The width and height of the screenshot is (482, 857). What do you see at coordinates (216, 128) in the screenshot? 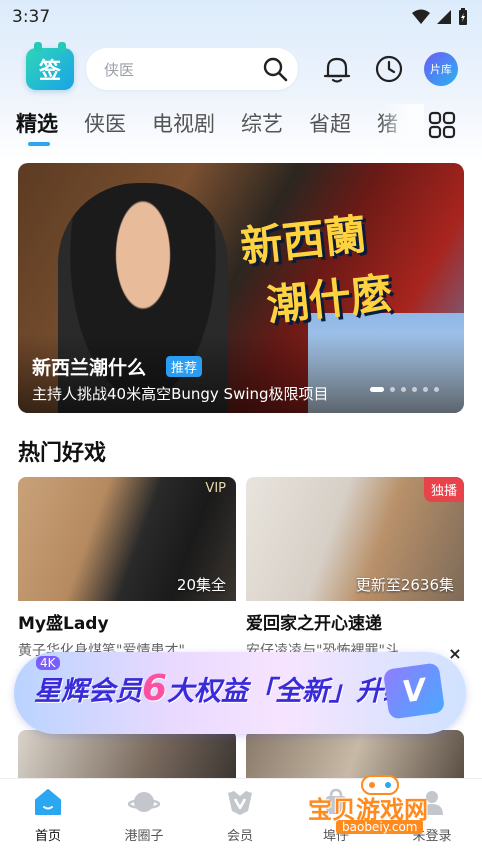
I see `category-tabs: 精选侠医电视剧综艺省超猪` at bounding box center [216, 128].